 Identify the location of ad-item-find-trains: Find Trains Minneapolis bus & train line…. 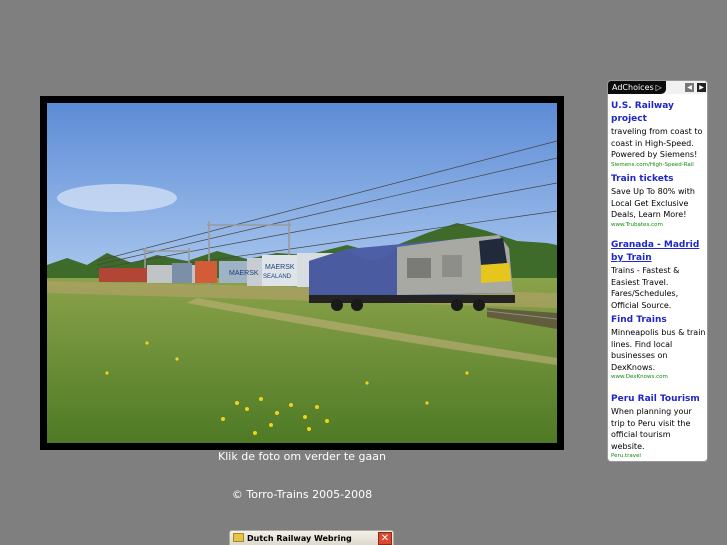
(658, 348).